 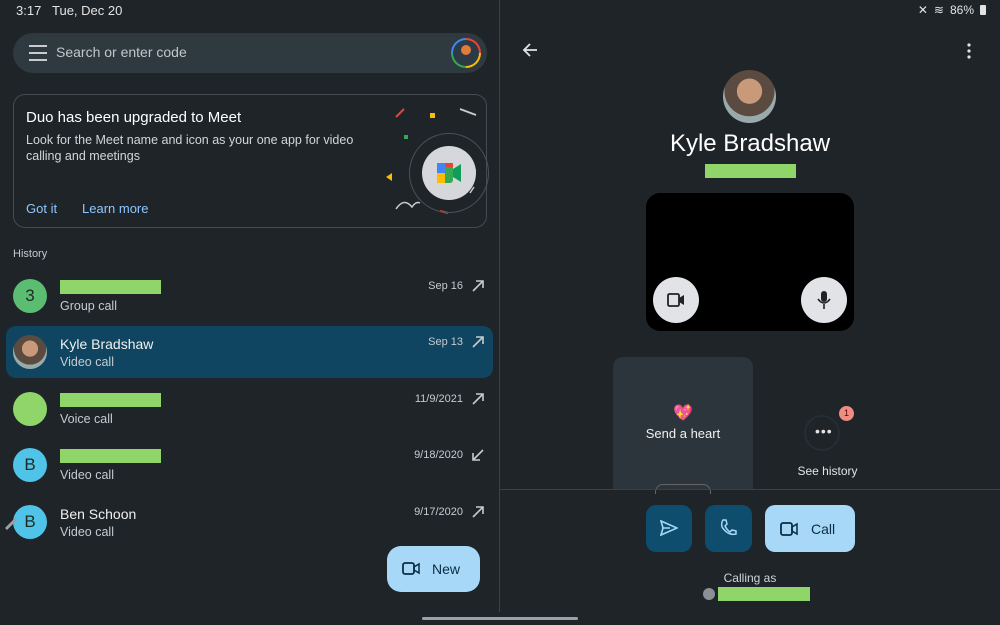 I want to click on battery-icon, so click(x=983, y=10).